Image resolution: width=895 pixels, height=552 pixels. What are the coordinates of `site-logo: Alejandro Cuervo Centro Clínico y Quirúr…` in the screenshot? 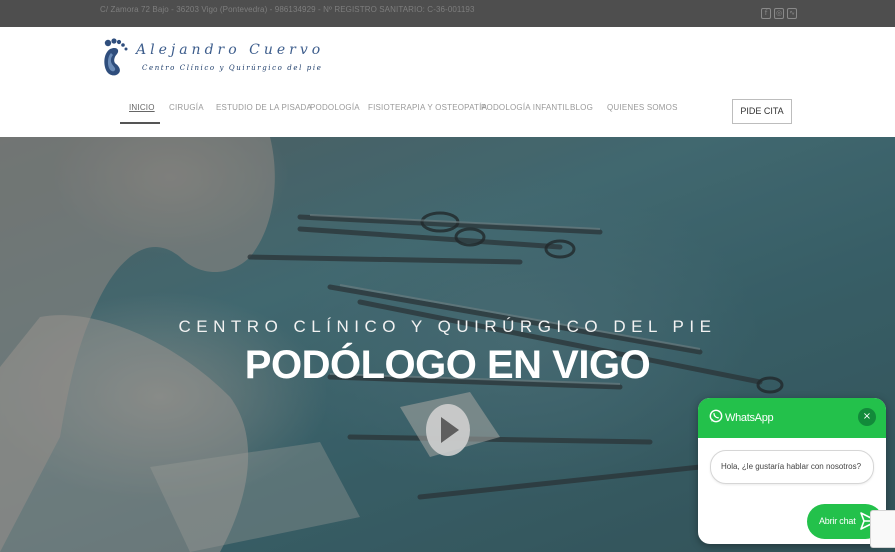 It's located at (211, 58).